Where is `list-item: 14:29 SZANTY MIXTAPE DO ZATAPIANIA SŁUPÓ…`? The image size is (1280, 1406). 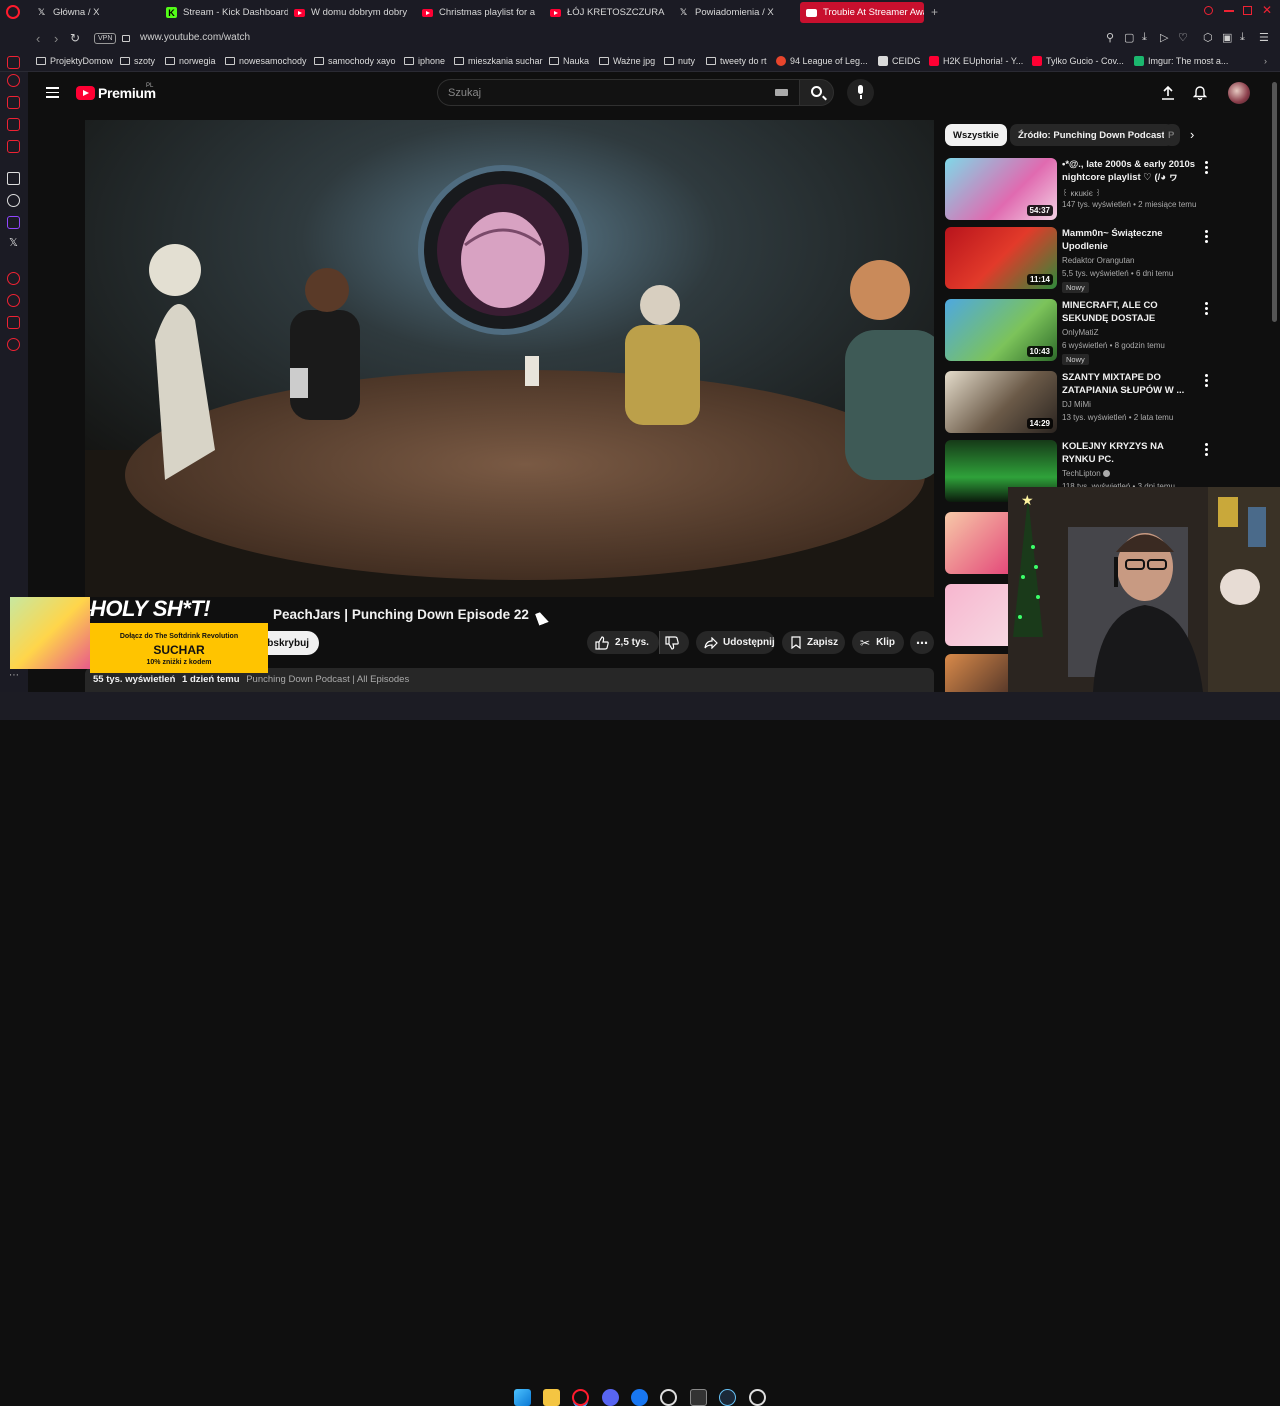
list-item: 14:29 SZANTY MIXTAPE DO ZATAPIANIA SŁUPÓ… is located at coordinates (1077, 403).